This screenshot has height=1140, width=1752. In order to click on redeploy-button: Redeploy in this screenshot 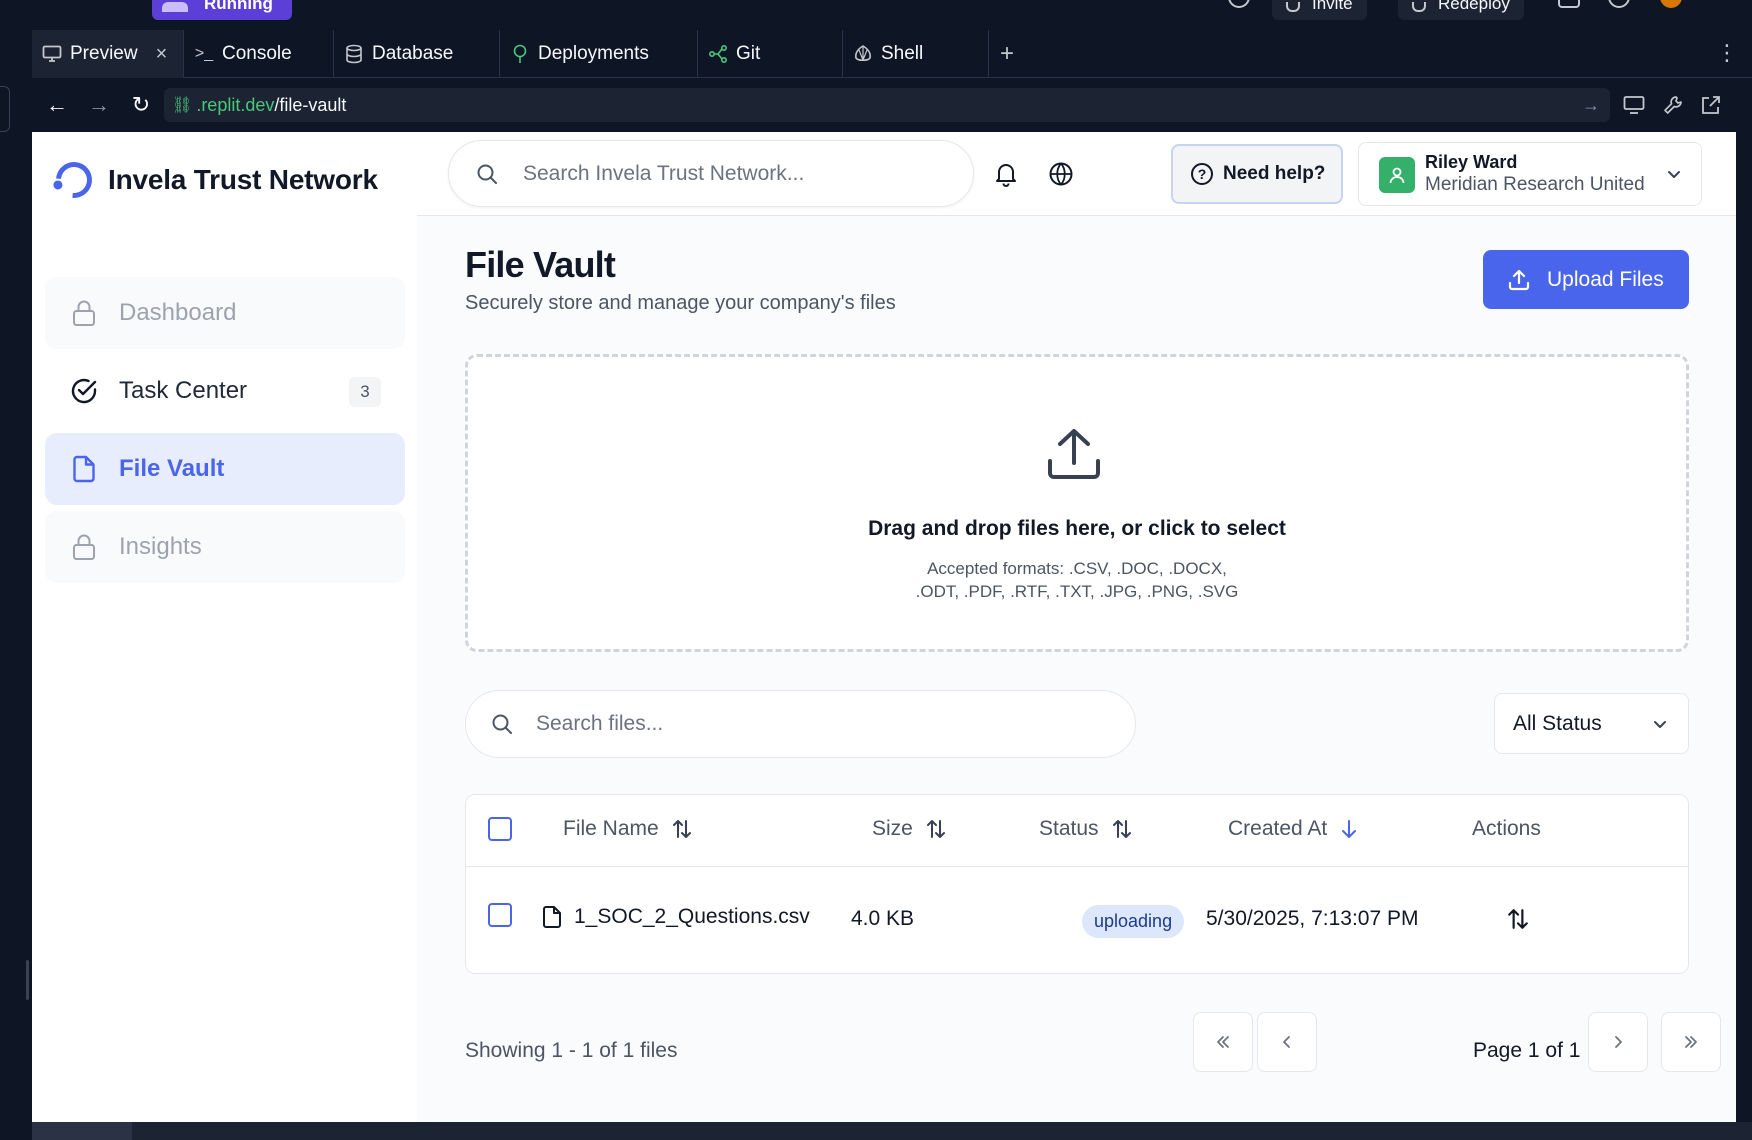, I will do `click(1461, 10)`.